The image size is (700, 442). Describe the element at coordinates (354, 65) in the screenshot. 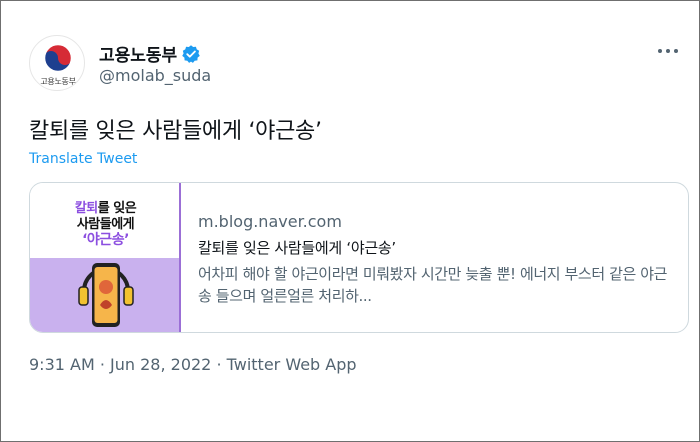

I see `tweet-header: 고용노동부 고용노동부 @molab_suda` at that location.